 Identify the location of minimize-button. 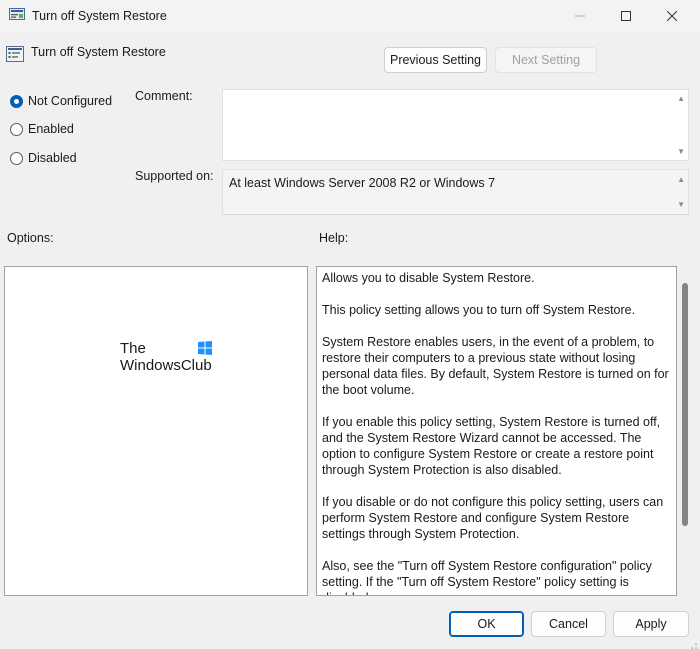
(580, 16).